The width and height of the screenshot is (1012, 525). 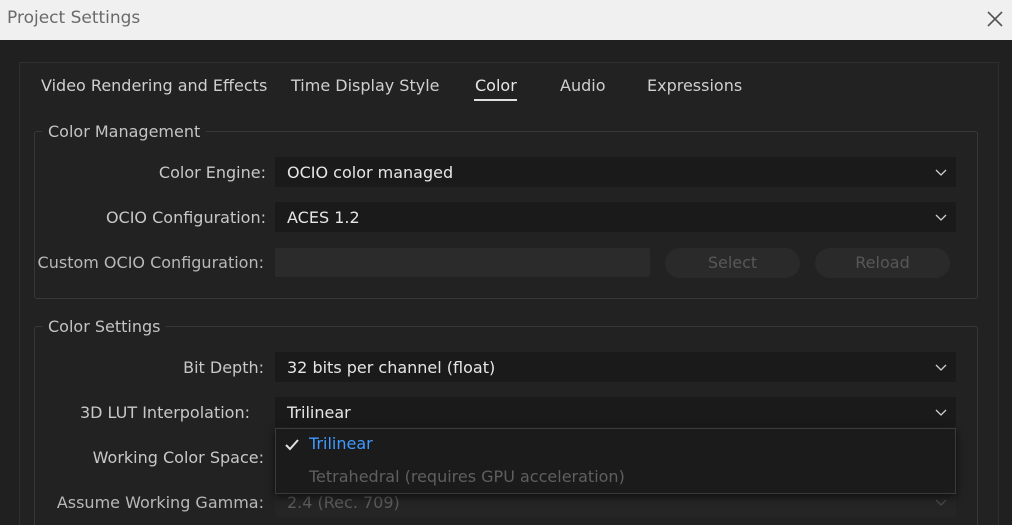 What do you see at coordinates (160, 502) in the screenshot?
I see `assume-working-gamma-label: Assume Working Gamma:` at bounding box center [160, 502].